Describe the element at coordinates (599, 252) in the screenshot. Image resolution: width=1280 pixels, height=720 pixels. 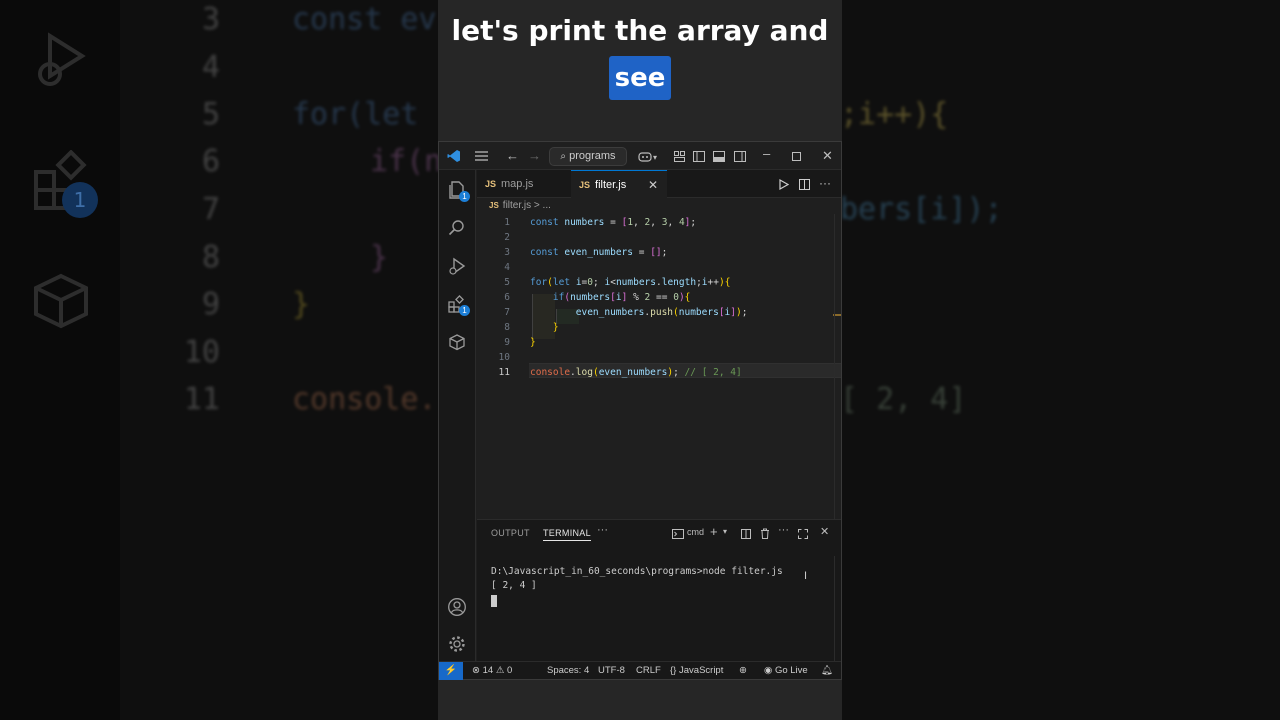
I see `code-line: const even_numbers = [];` at that location.